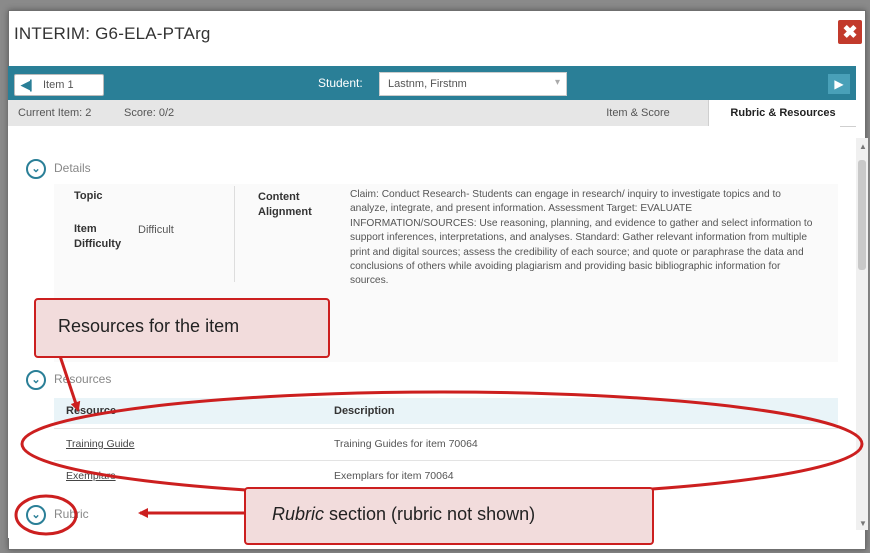 The image size is (870, 553). I want to click on tab-item-score: Item & Score, so click(638, 113).